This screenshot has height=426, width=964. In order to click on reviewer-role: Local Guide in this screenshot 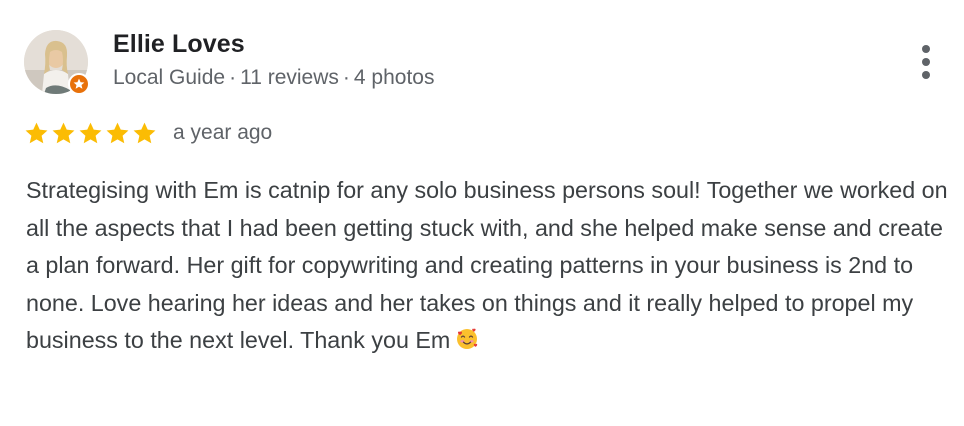, I will do `click(169, 77)`.